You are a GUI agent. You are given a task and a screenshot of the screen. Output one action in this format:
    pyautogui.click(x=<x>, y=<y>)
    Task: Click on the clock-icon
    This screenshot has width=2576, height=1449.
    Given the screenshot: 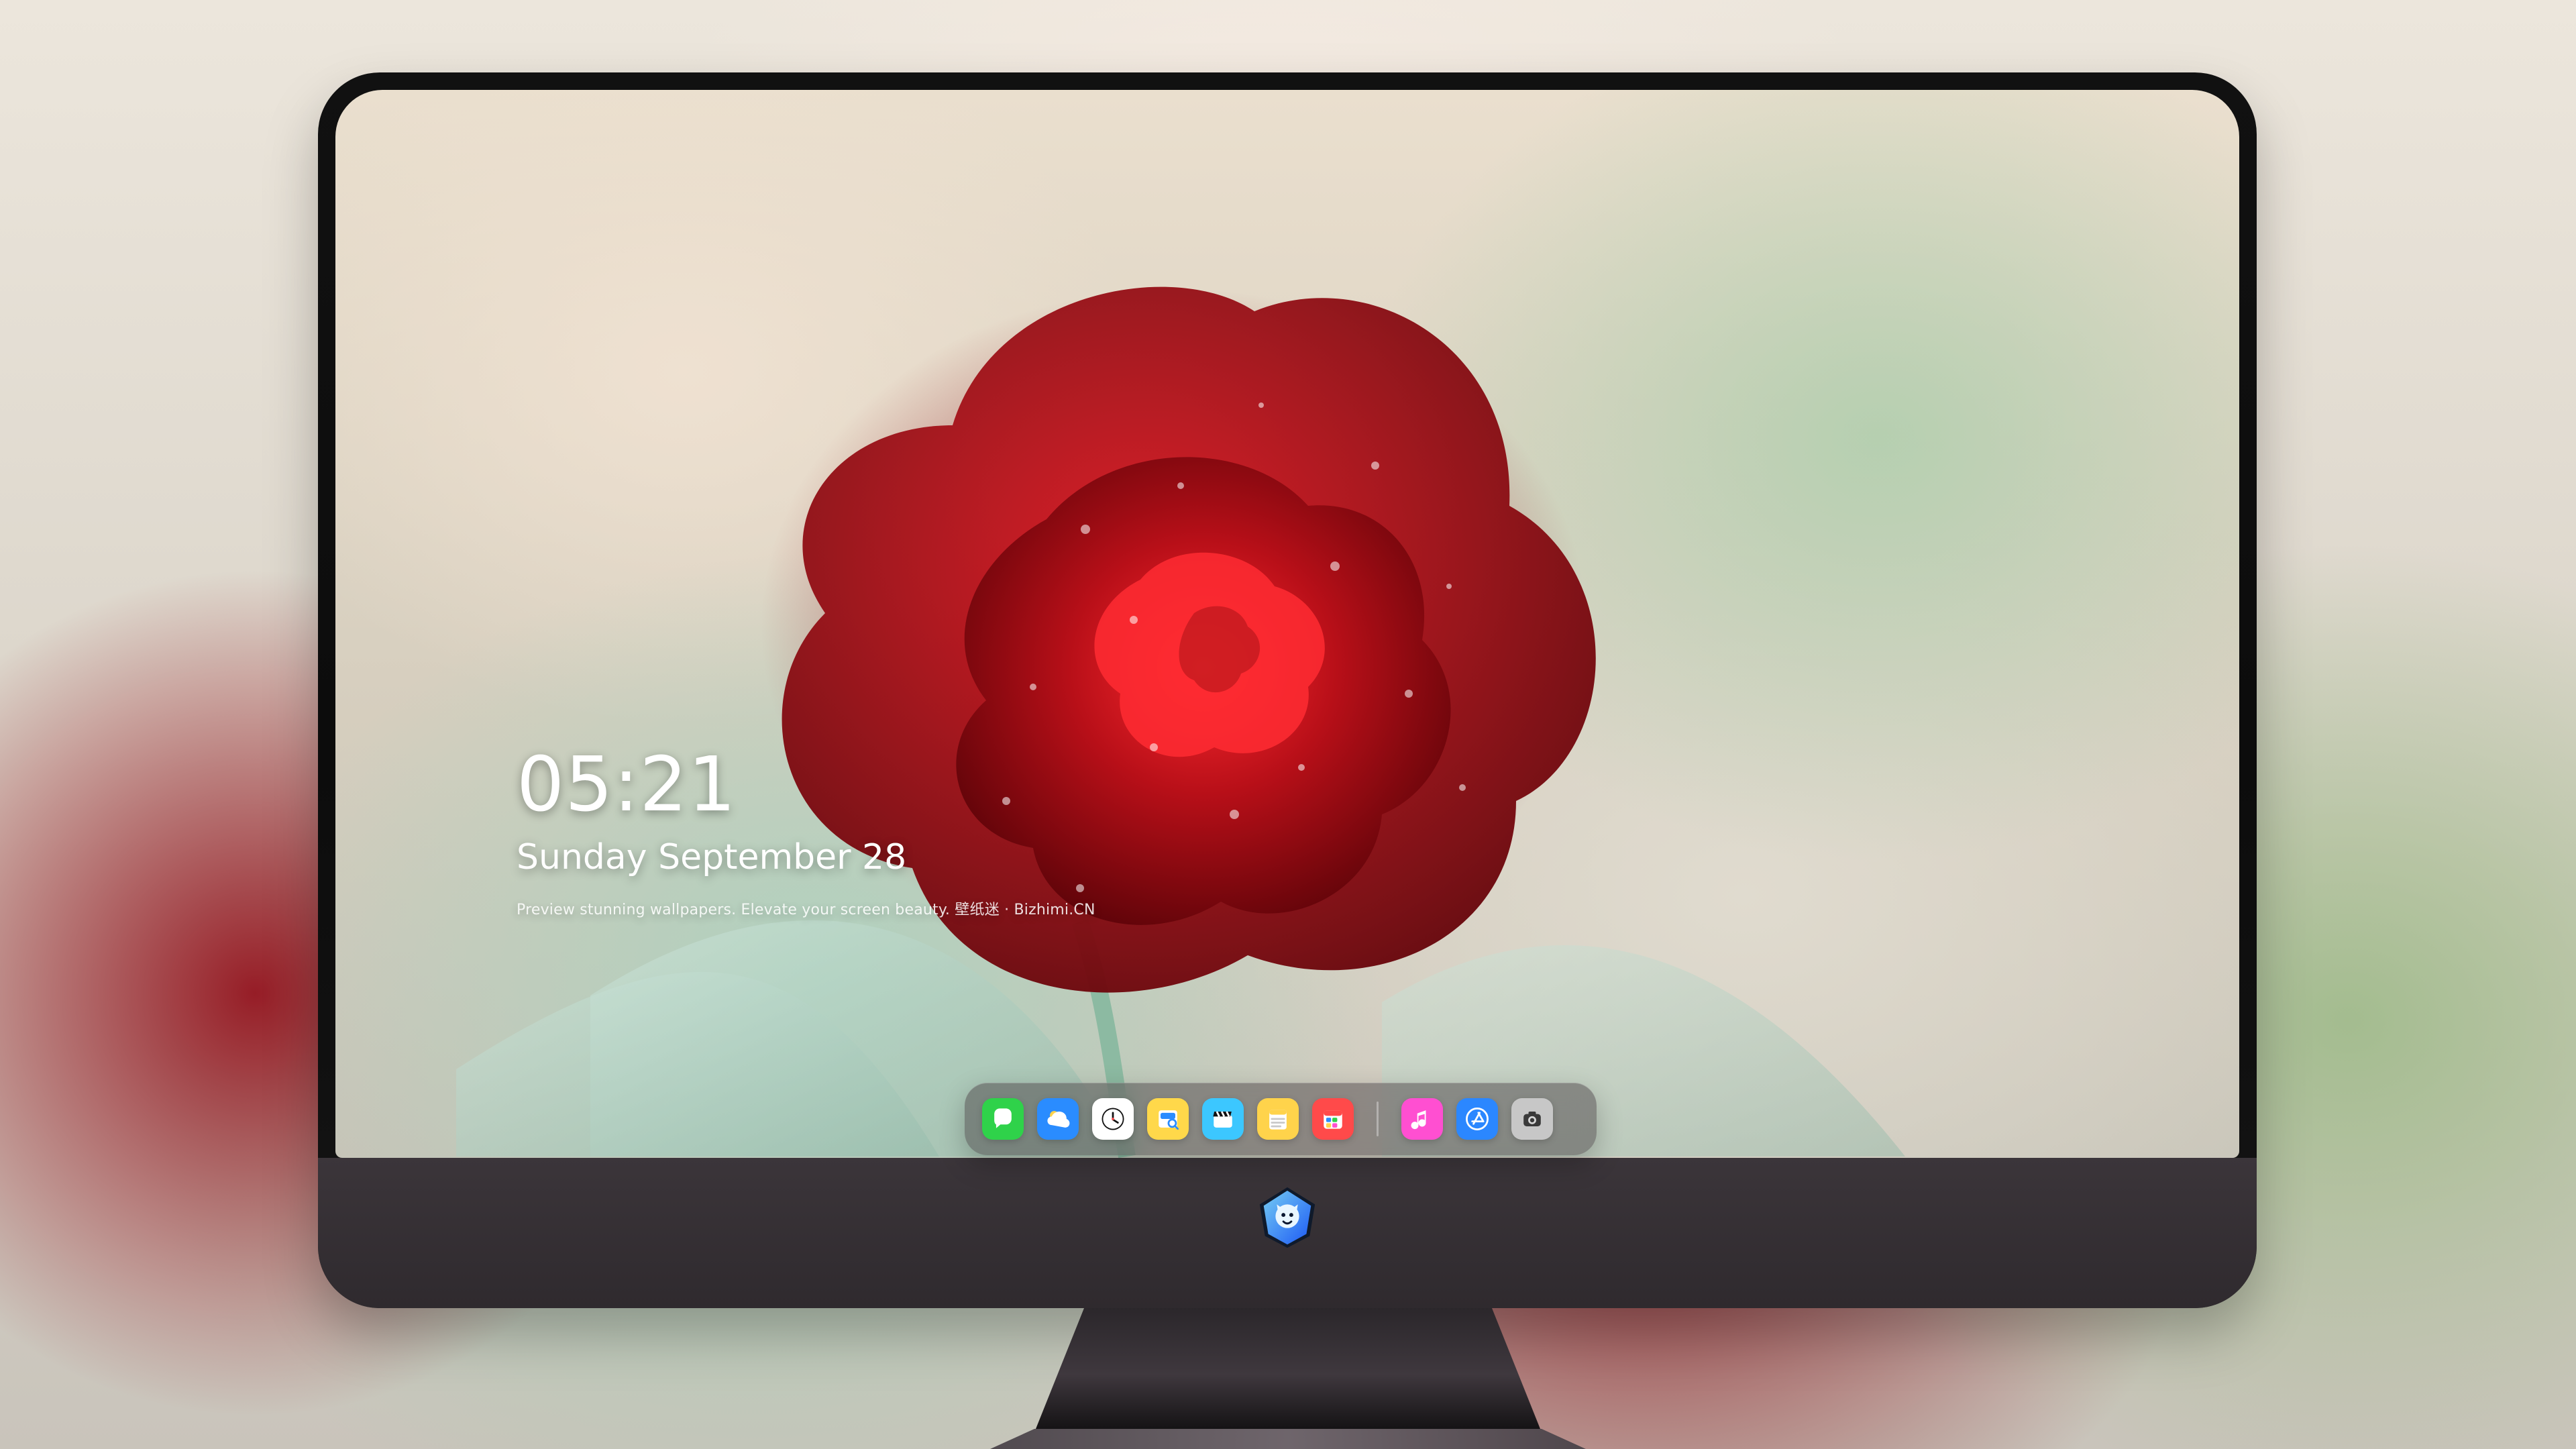 What is the action you would take?
    pyautogui.click(x=1113, y=1119)
    